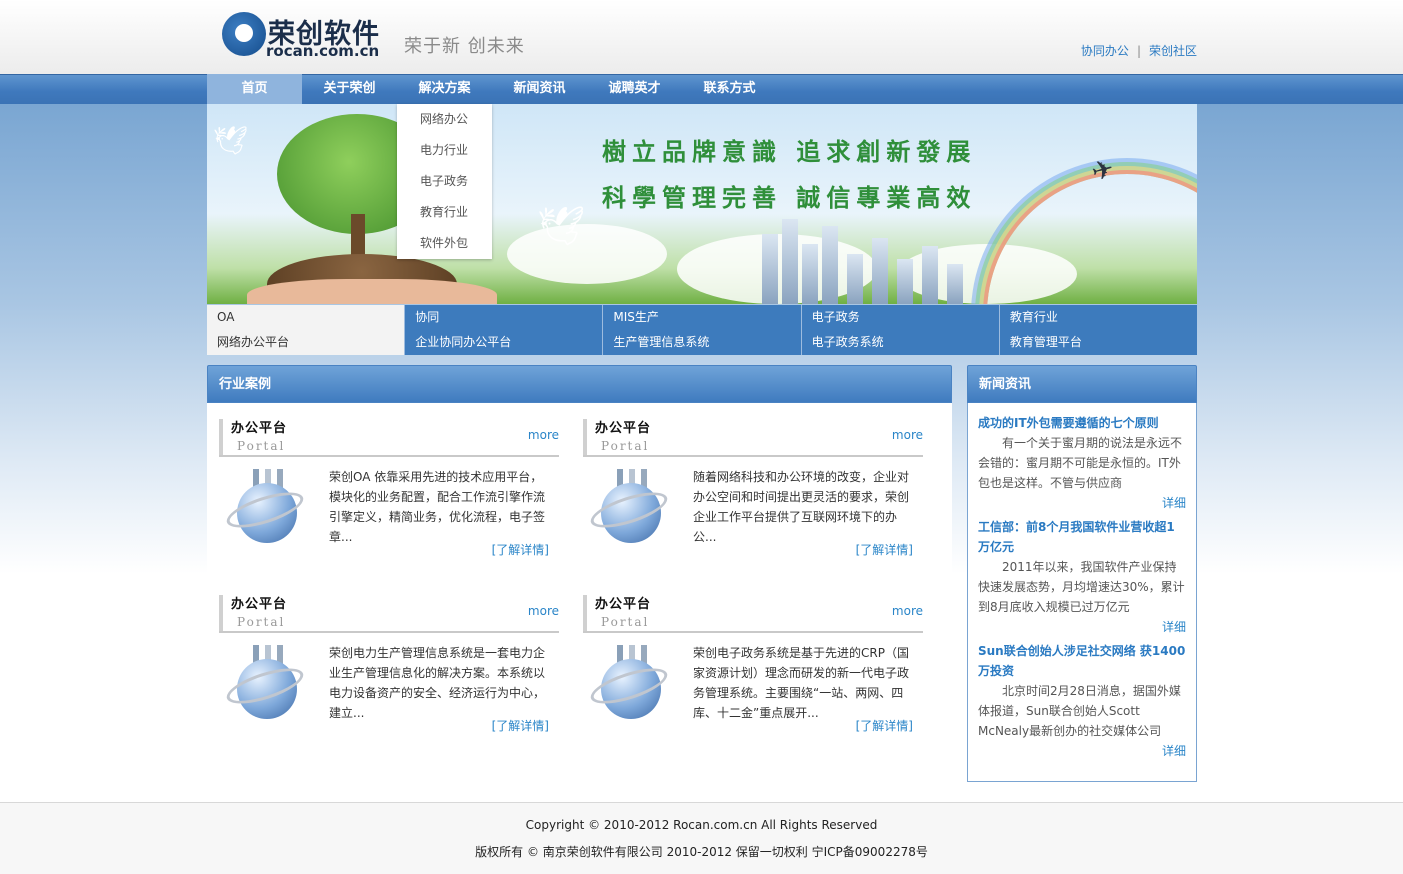 Image resolution: width=1403 pixels, height=874 pixels. What do you see at coordinates (1082, 384) in the screenshot?
I see `news-heading: 新闻资讯` at bounding box center [1082, 384].